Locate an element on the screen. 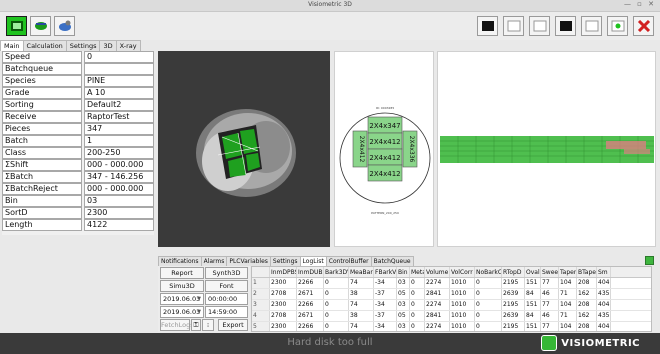 The height and width of the screenshot is (354, 660). log-mode-button is located at coordinates (16, 26).